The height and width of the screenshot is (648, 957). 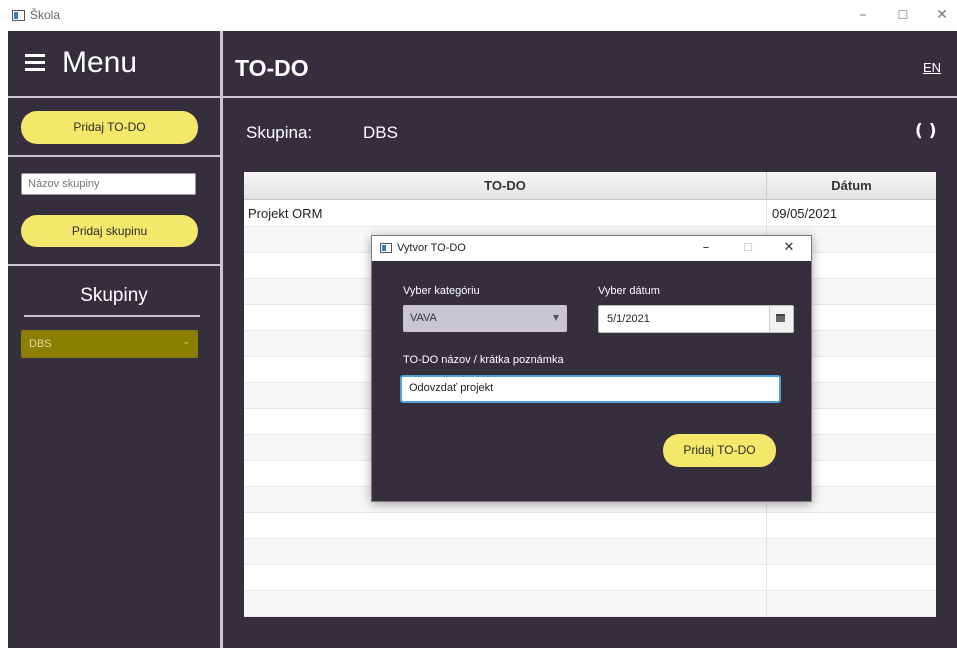 What do you see at coordinates (482, 97) in the screenshot?
I see `header-divider` at bounding box center [482, 97].